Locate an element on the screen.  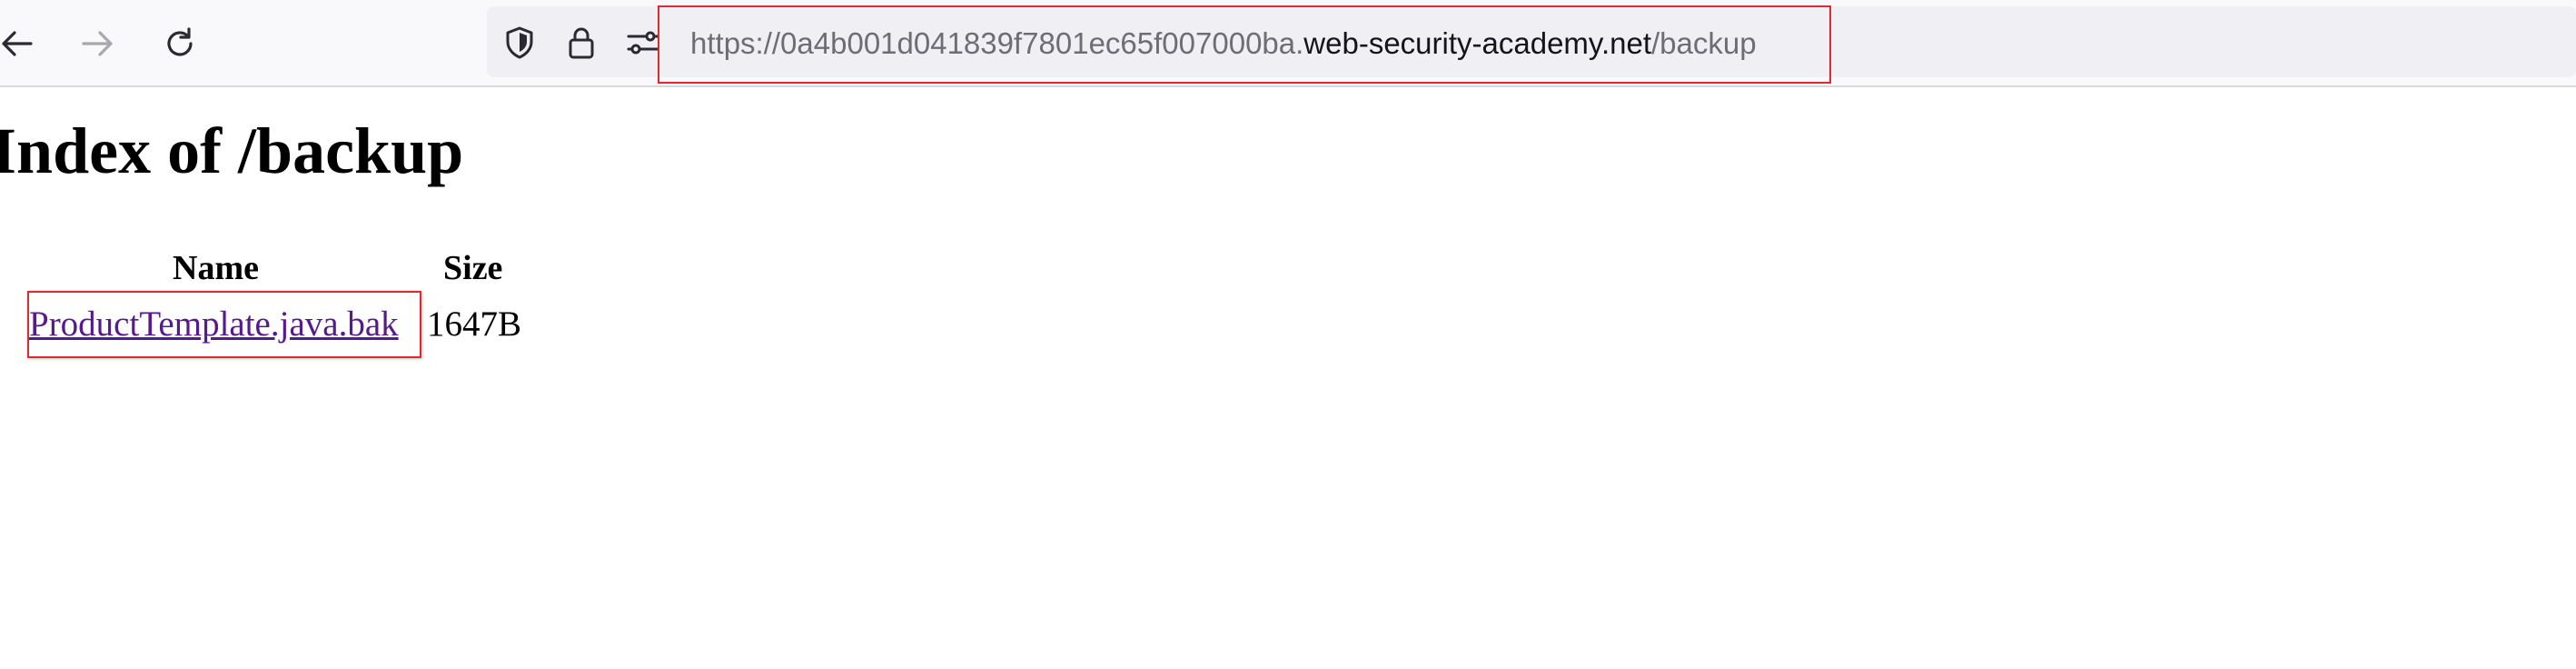
column-header-size: Size is located at coordinates (473, 268).